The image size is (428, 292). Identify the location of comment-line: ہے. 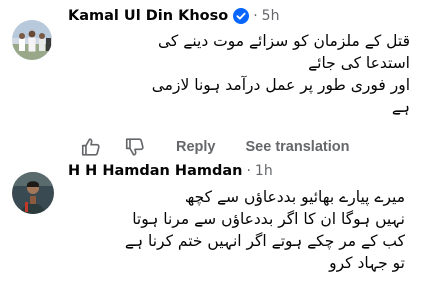
(400, 107).